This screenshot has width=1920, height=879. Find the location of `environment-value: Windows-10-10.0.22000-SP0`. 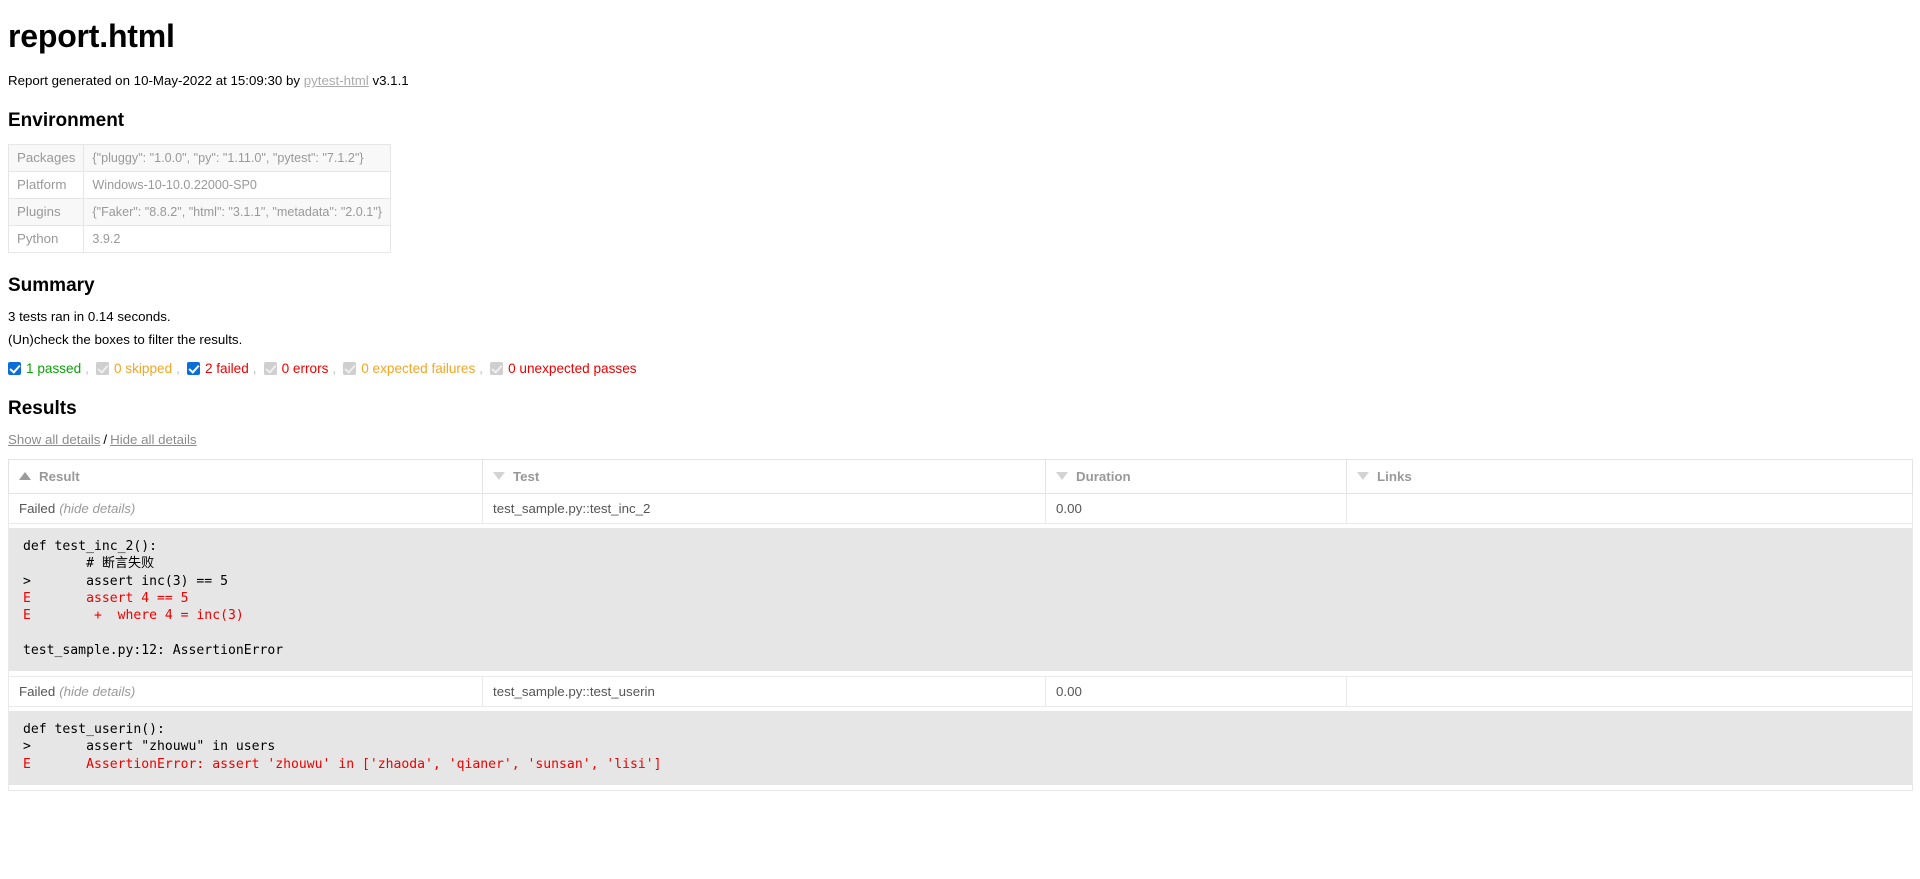

environment-value: Windows-10-10.0.22000-SP0 is located at coordinates (237, 185).